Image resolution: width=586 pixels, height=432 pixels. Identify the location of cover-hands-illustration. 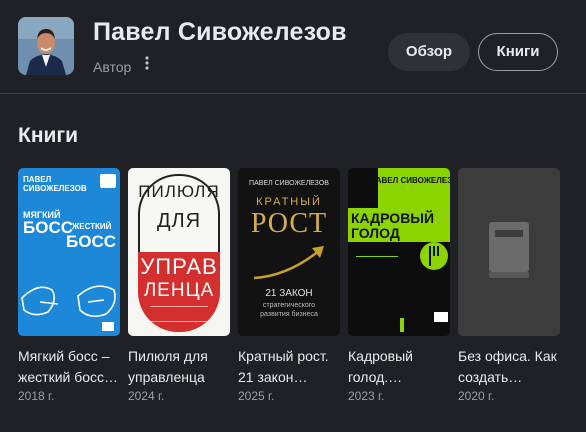
(68, 308).